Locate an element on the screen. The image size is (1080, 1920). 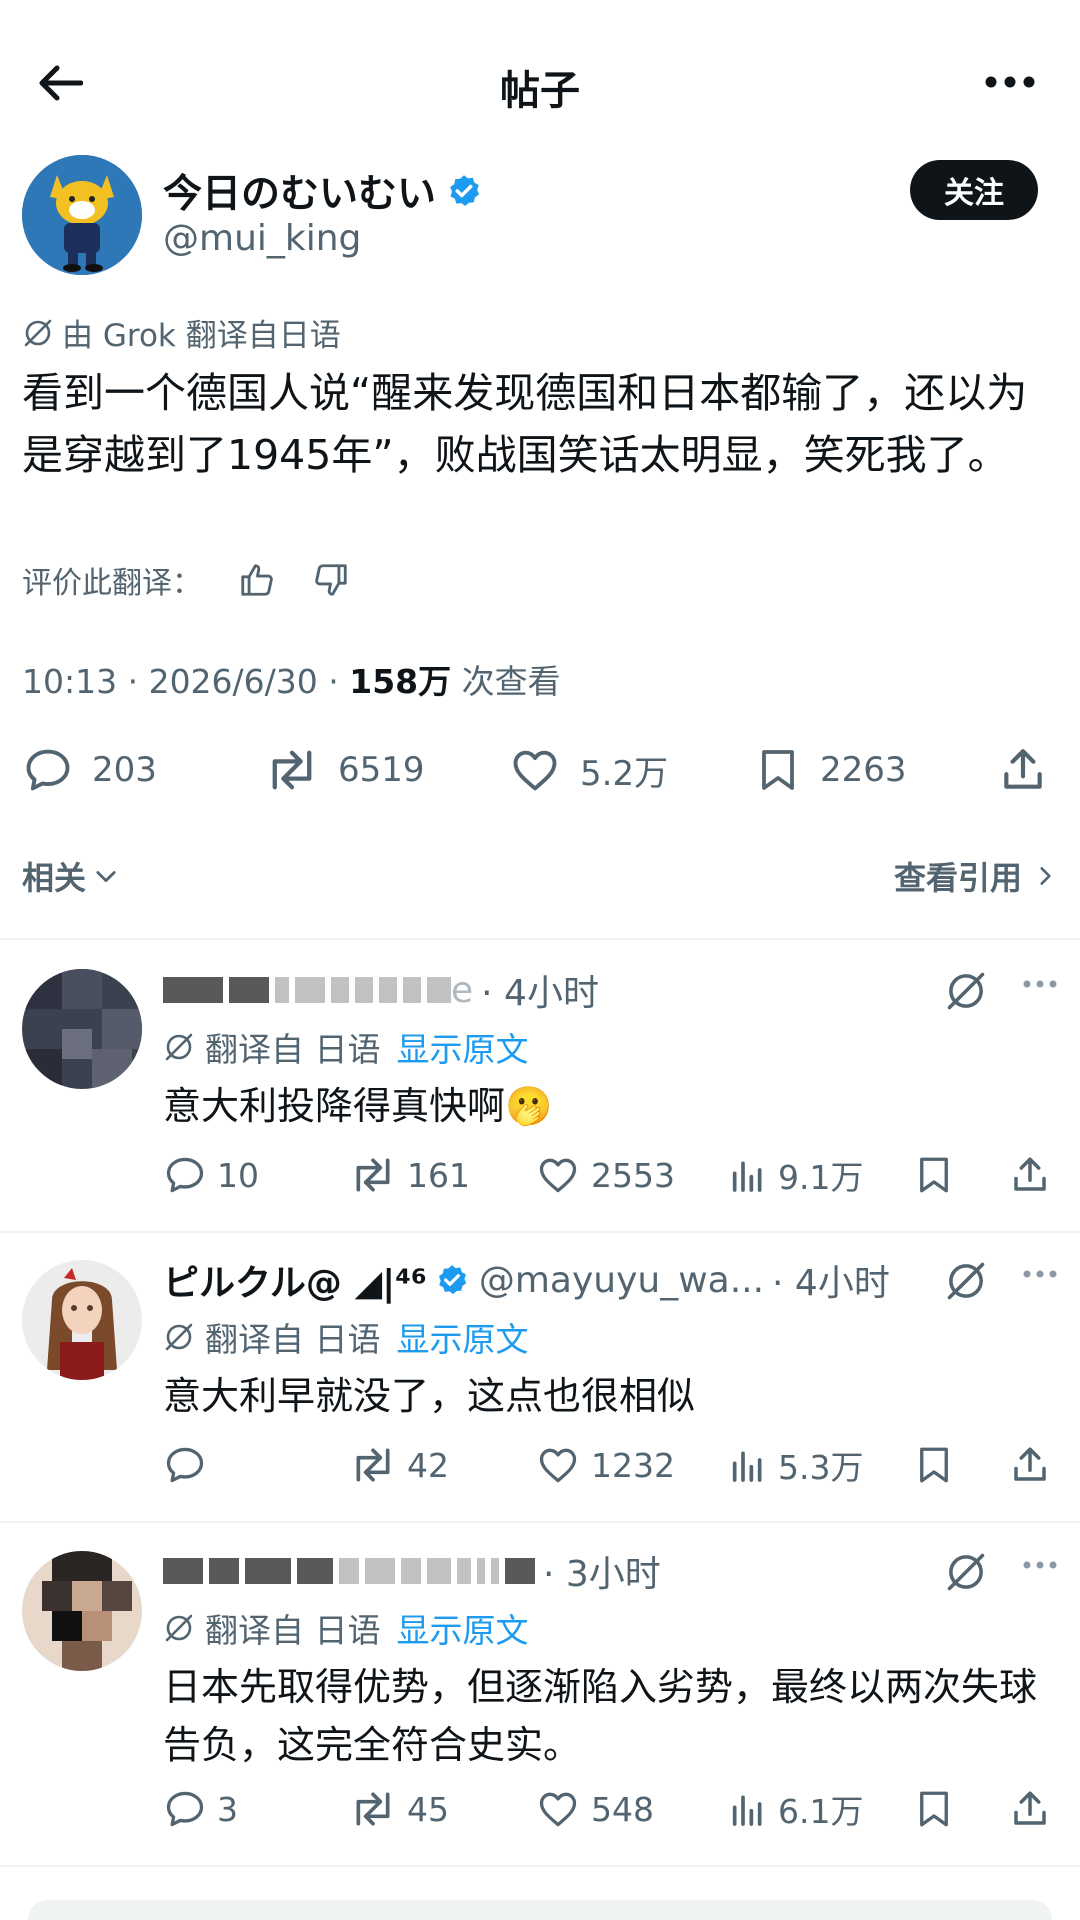
repost-button: 42 is located at coordinates (399, 1465).